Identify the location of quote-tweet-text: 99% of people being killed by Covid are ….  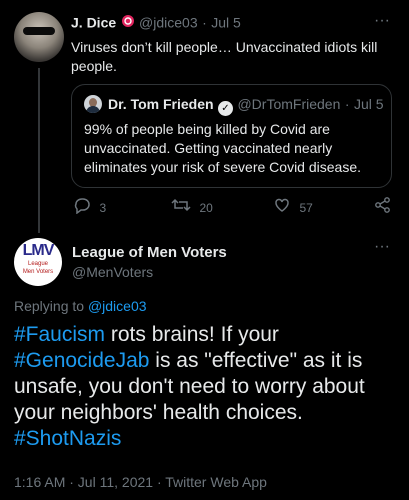
(223, 148).